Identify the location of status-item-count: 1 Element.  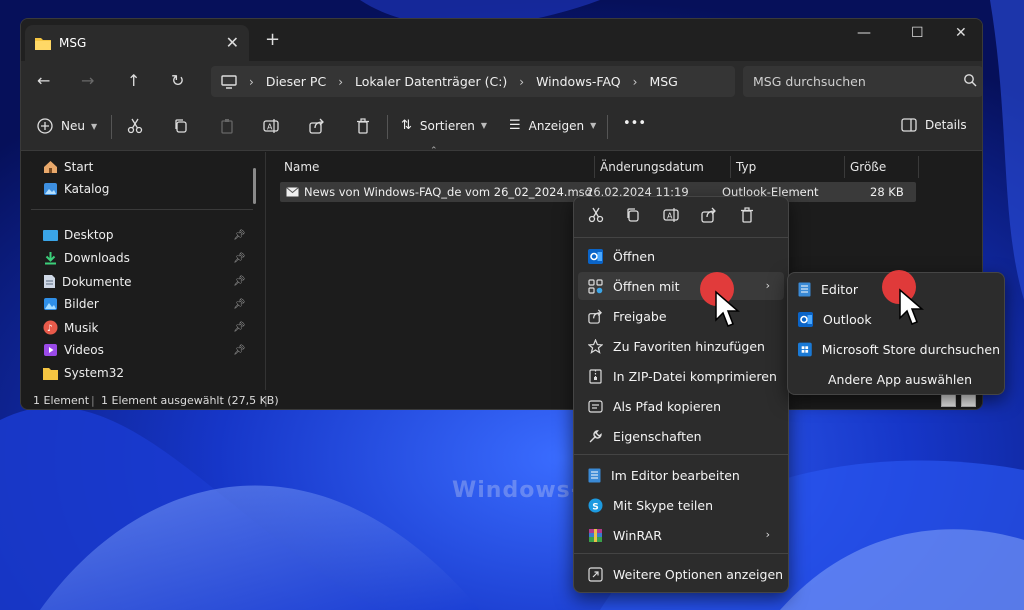
(61, 400).